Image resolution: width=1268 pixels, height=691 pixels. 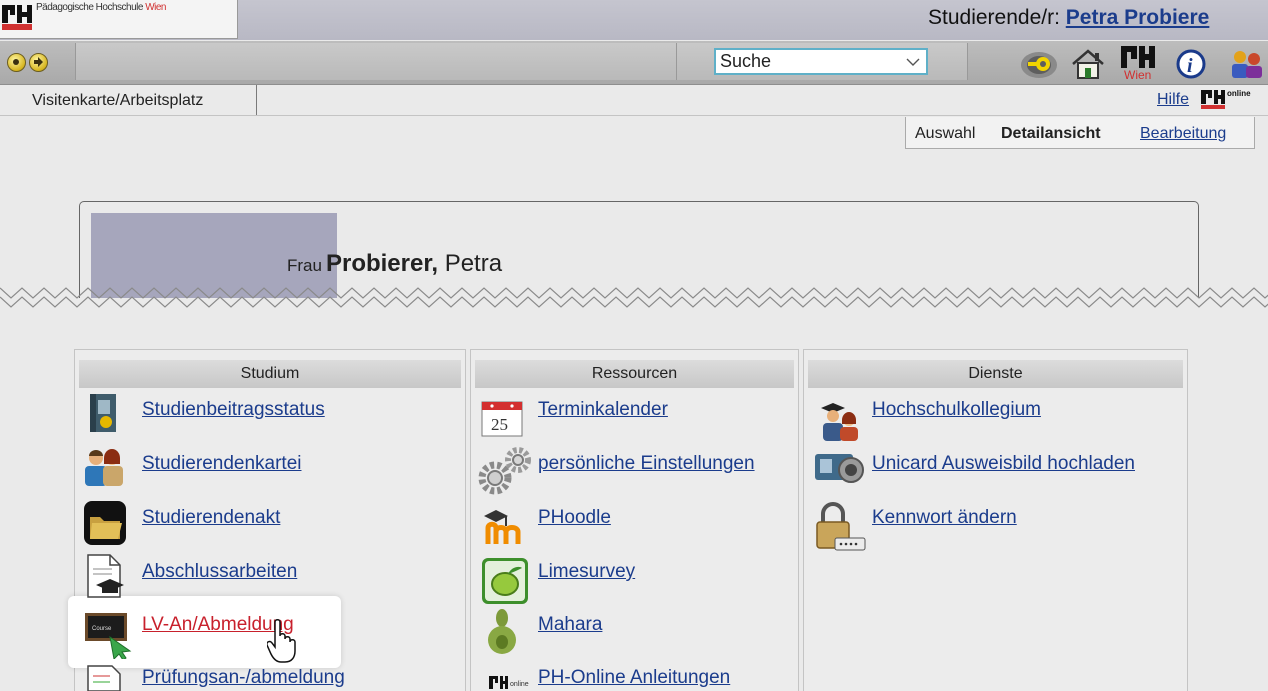 I want to click on search-select: Suche, so click(x=821, y=61).